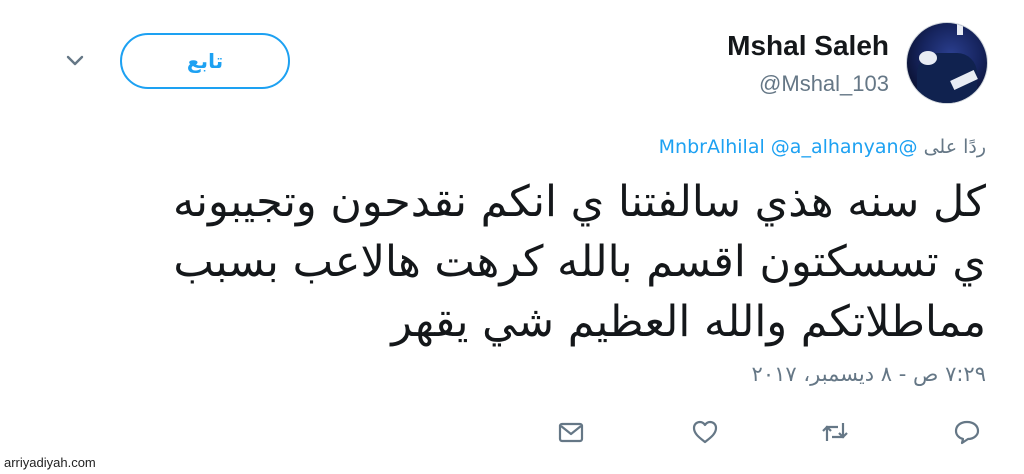  Describe the element at coordinates (928, 58) in the screenshot. I see `avatar-badge` at that location.